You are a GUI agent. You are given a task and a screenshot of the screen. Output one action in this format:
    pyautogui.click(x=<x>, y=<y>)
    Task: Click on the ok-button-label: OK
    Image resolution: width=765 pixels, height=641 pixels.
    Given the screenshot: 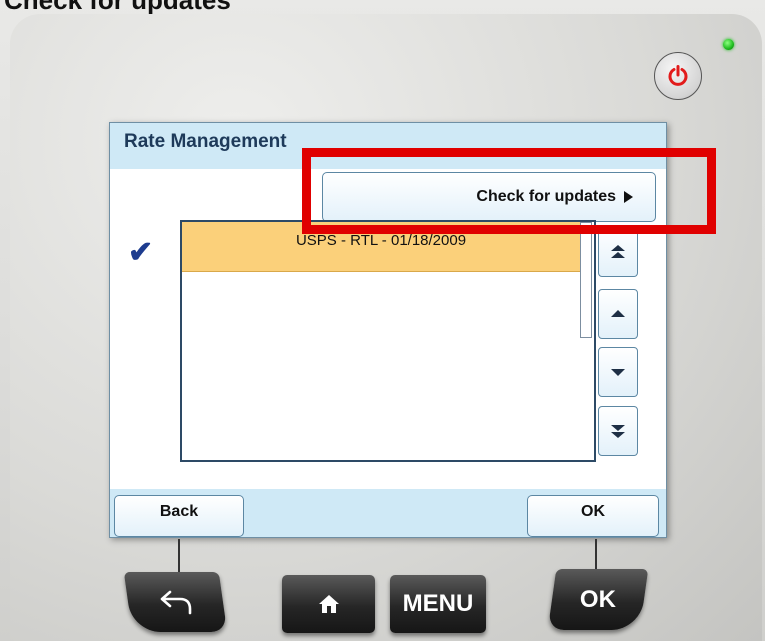 What is the action you would take?
    pyautogui.click(x=593, y=511)
    